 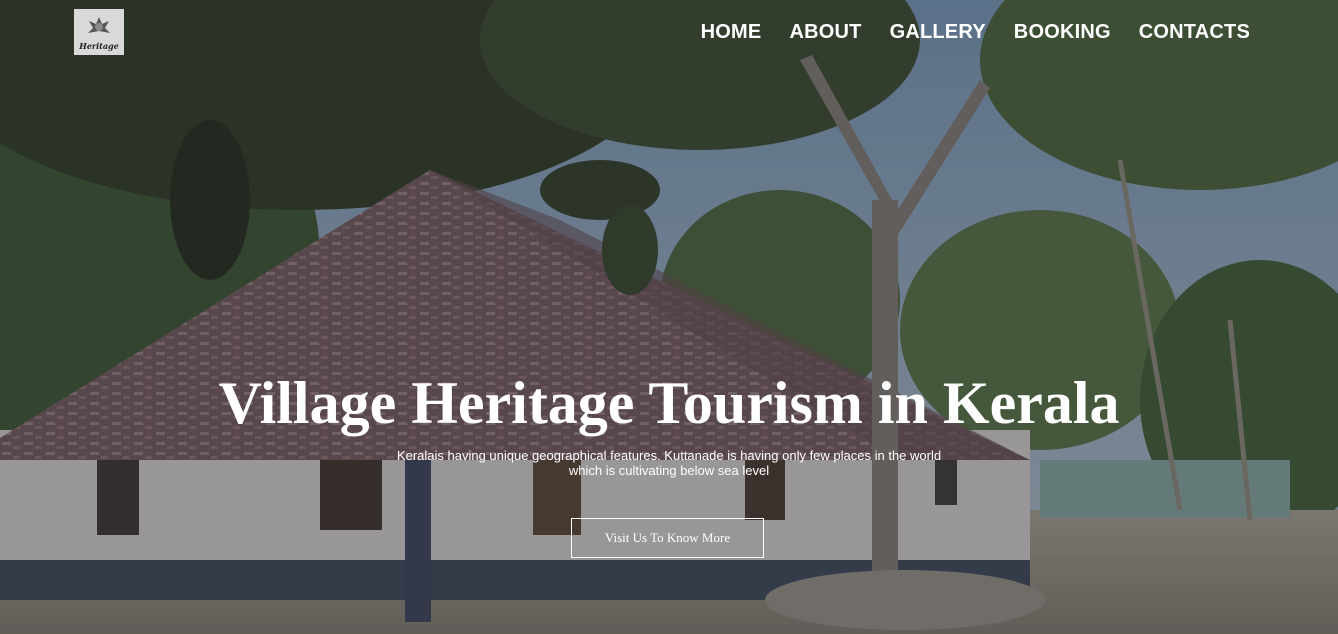 I want to click on nav-gallery: GALLERY, so click(x=938, y=32).